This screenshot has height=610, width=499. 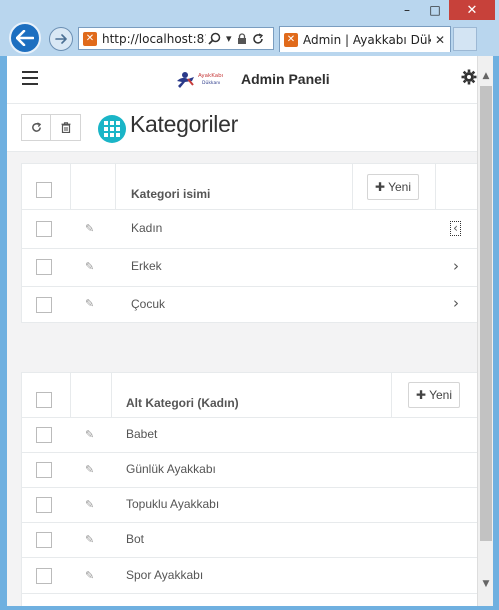 What do you see at coordinates (112, 129) in the screenshot?
I see `grid-apps-icon` at bounding box center [112, 129].